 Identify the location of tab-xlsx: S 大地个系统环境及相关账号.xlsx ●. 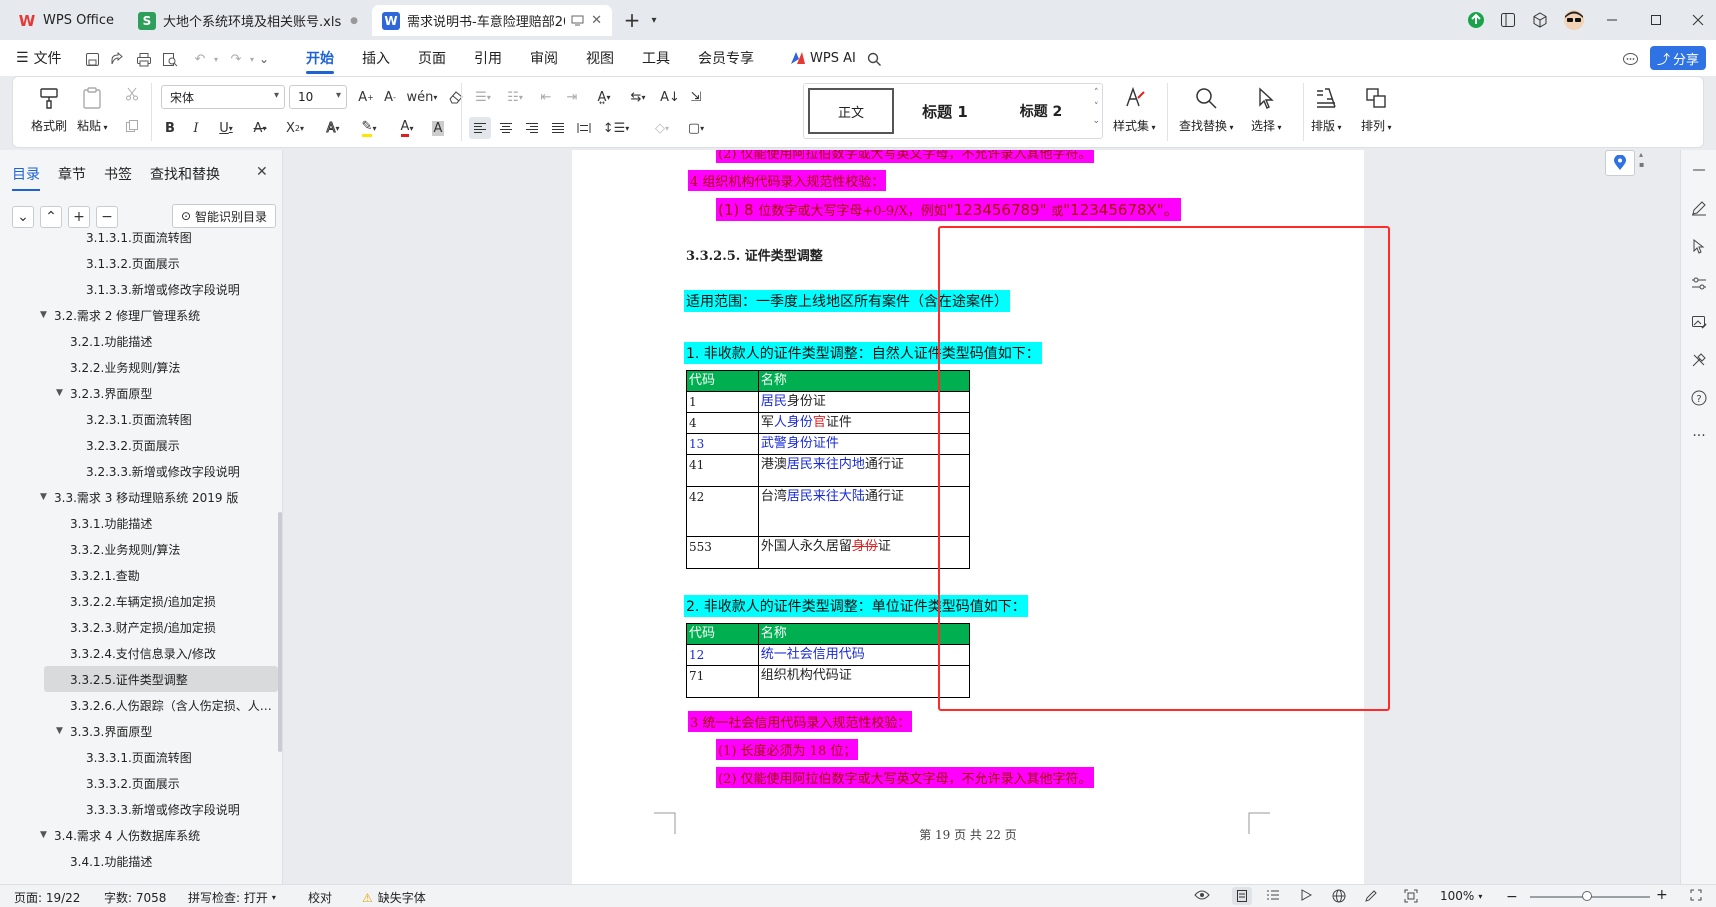
(248, 20).